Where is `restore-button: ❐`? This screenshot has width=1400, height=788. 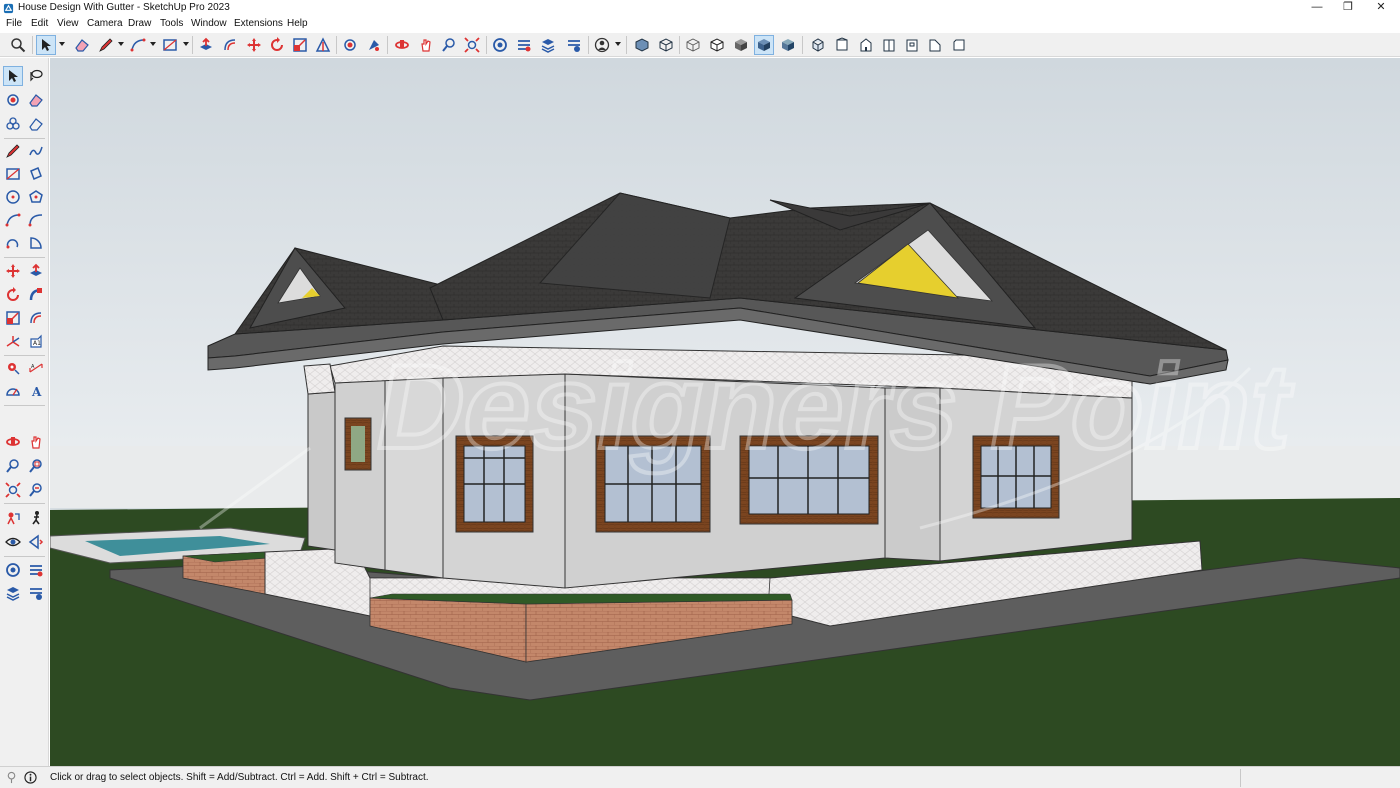 restore-button: ❐ is located at coordinates (1348, 8).